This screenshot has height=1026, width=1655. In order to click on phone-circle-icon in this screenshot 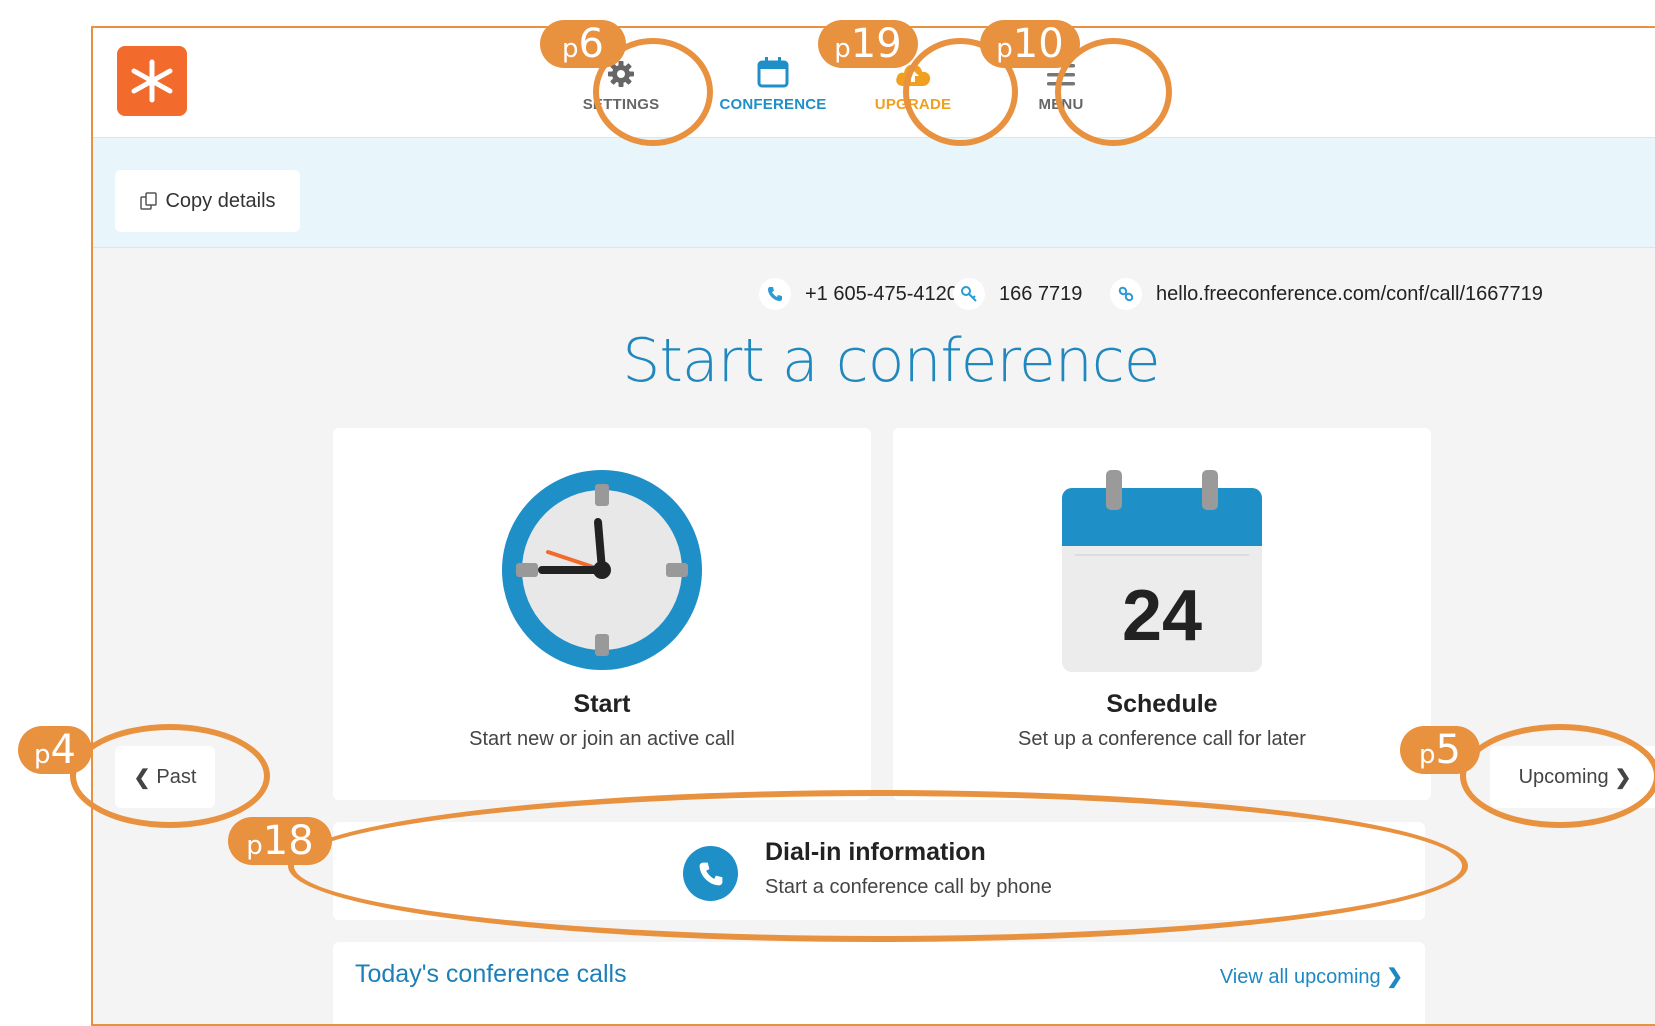, I will do `click(710, 873)`.